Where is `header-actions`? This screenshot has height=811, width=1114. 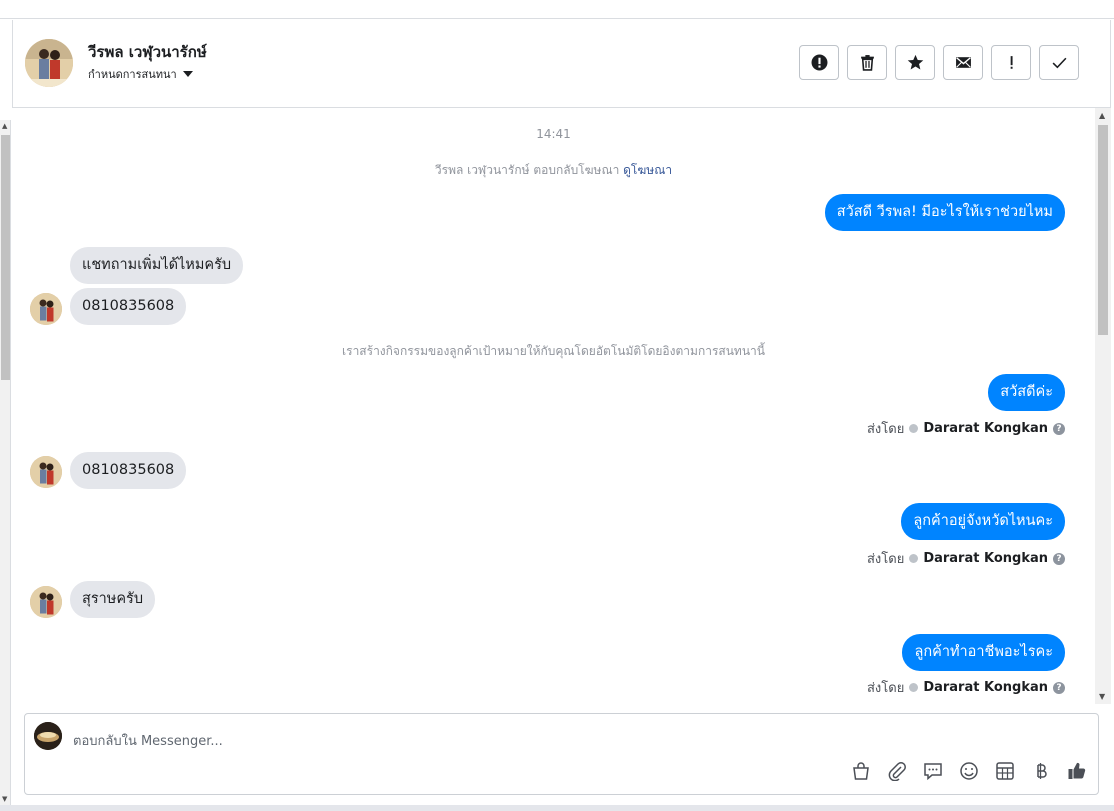
header-actions is located at coordinates (939, 62).